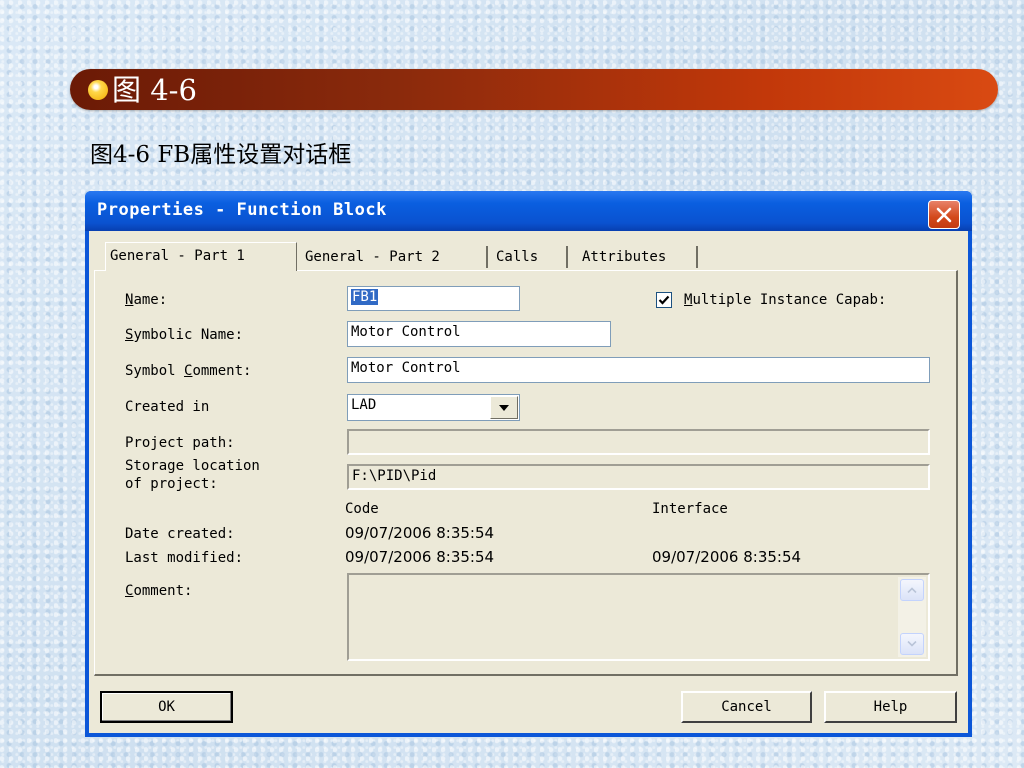  What do you see at coordinates (364, 405) in the screenshot?
I see `created-in-value: LAD` at bounding box center [364, 405].